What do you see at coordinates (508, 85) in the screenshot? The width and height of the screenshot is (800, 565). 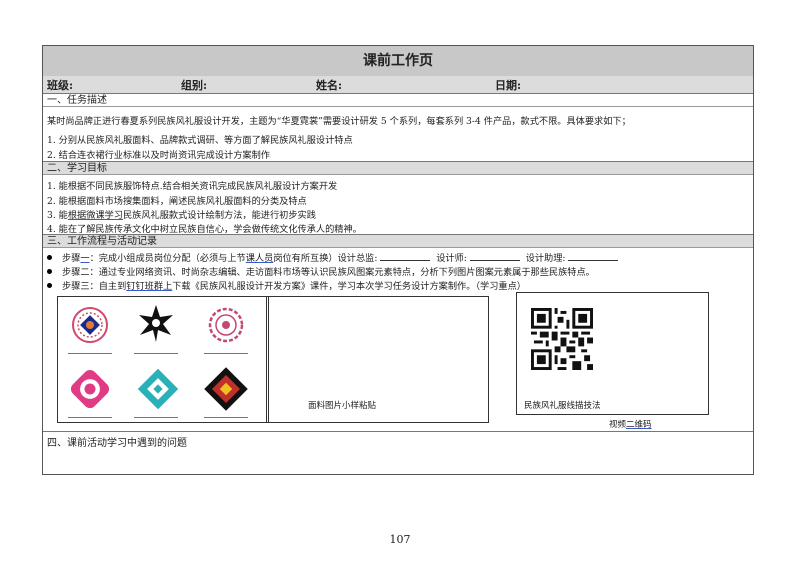 I see `date-label: 日期:` at bounding box center [508, 85].